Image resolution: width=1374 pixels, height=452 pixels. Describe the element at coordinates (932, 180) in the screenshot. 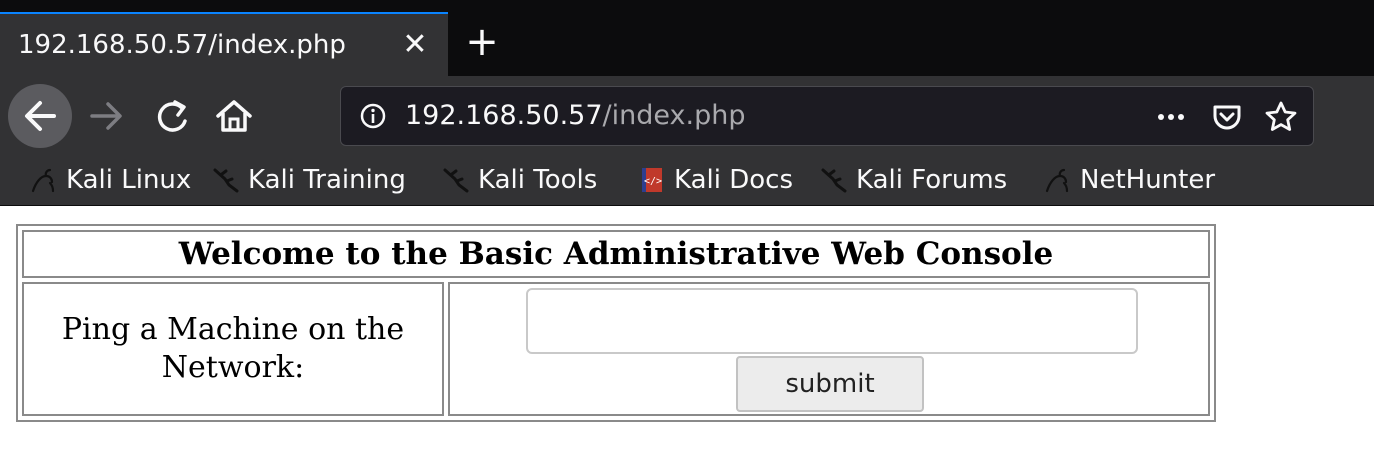

I see `bookmark-label: Kali Forums` at that location.